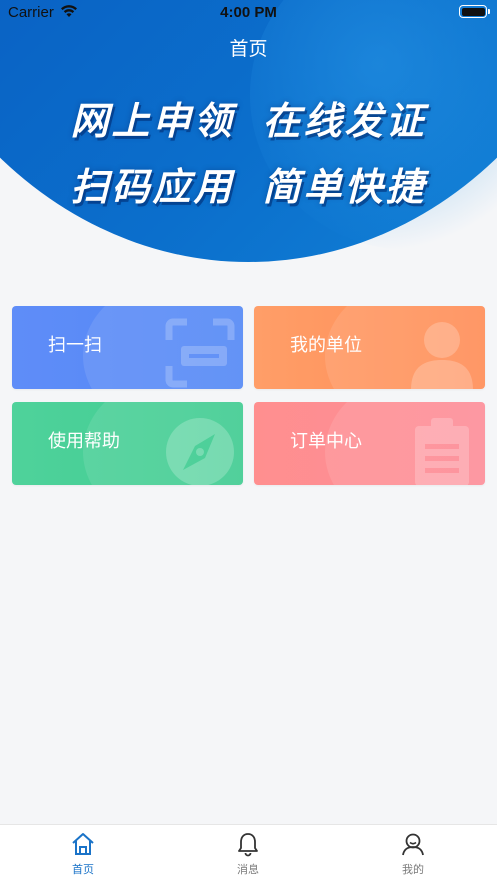 The width and height of the screenshot is (497, 883). What do you see at coordinates (200, 353) in the screenshot?
I see `scan-icon` at bounding box center [200, 353].